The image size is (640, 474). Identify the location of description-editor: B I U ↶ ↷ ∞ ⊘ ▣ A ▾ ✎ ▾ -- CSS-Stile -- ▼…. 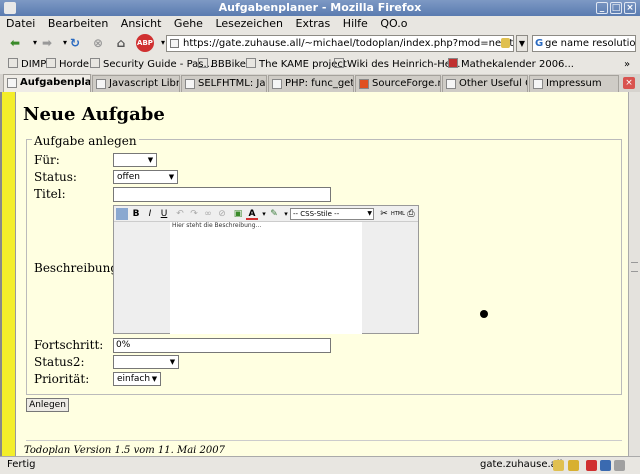
(266, 269).